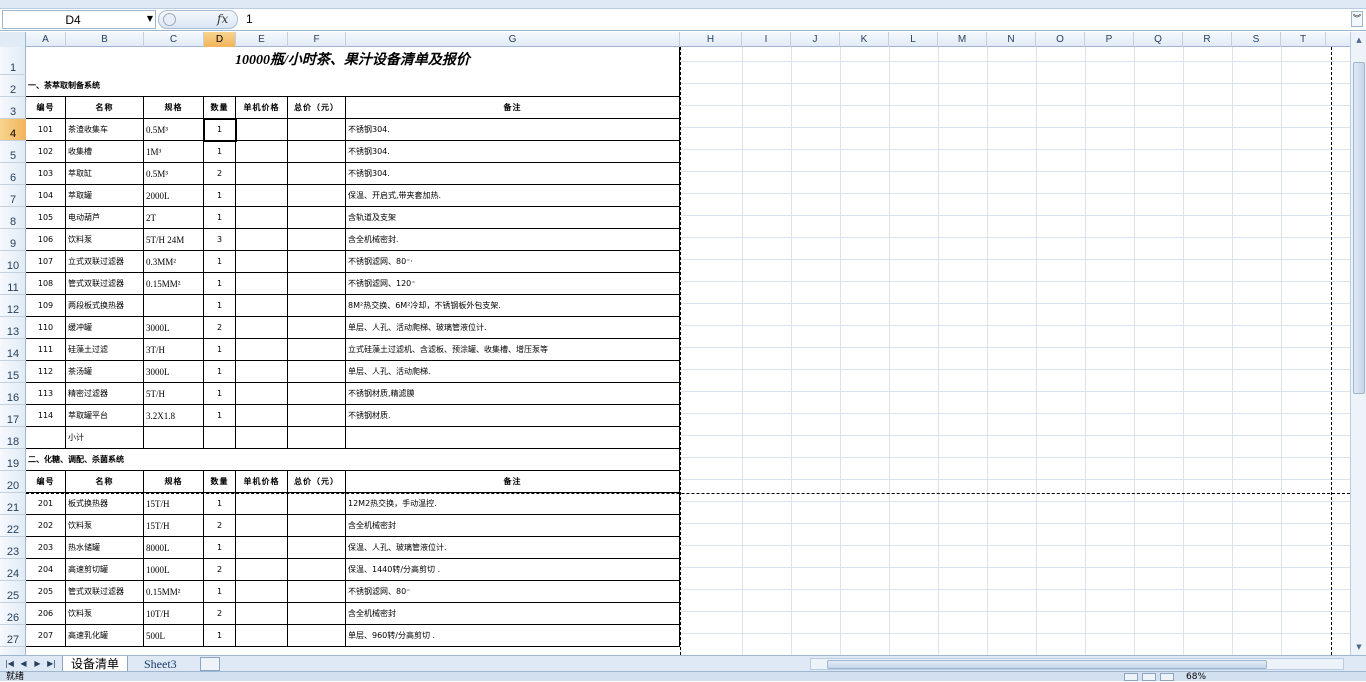 The height and width of the screenshot is (682, 1366). I want to click on column-header-s: S, so click(1256, 39).